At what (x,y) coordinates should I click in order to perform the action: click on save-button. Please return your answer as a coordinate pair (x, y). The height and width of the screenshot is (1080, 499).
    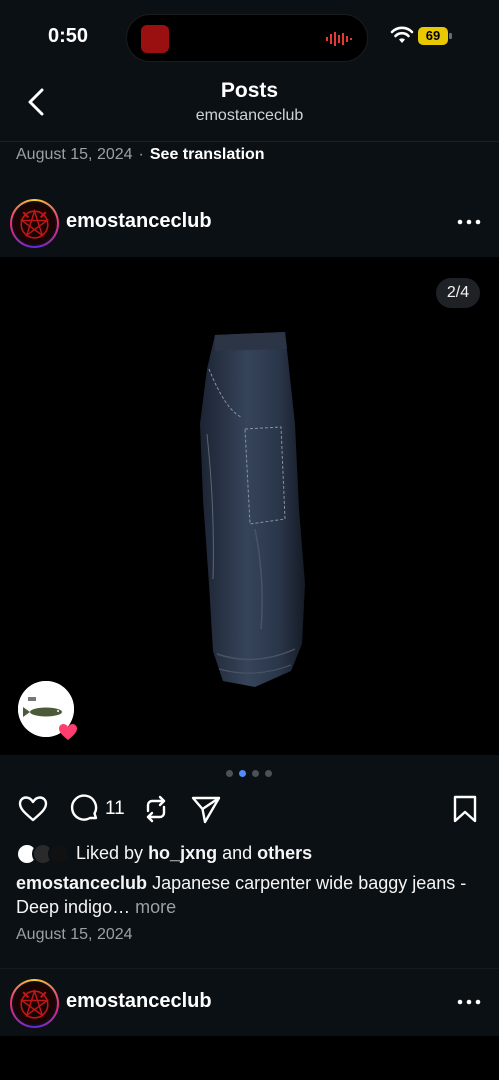
    Looking at the image, I should click on (465, 809).